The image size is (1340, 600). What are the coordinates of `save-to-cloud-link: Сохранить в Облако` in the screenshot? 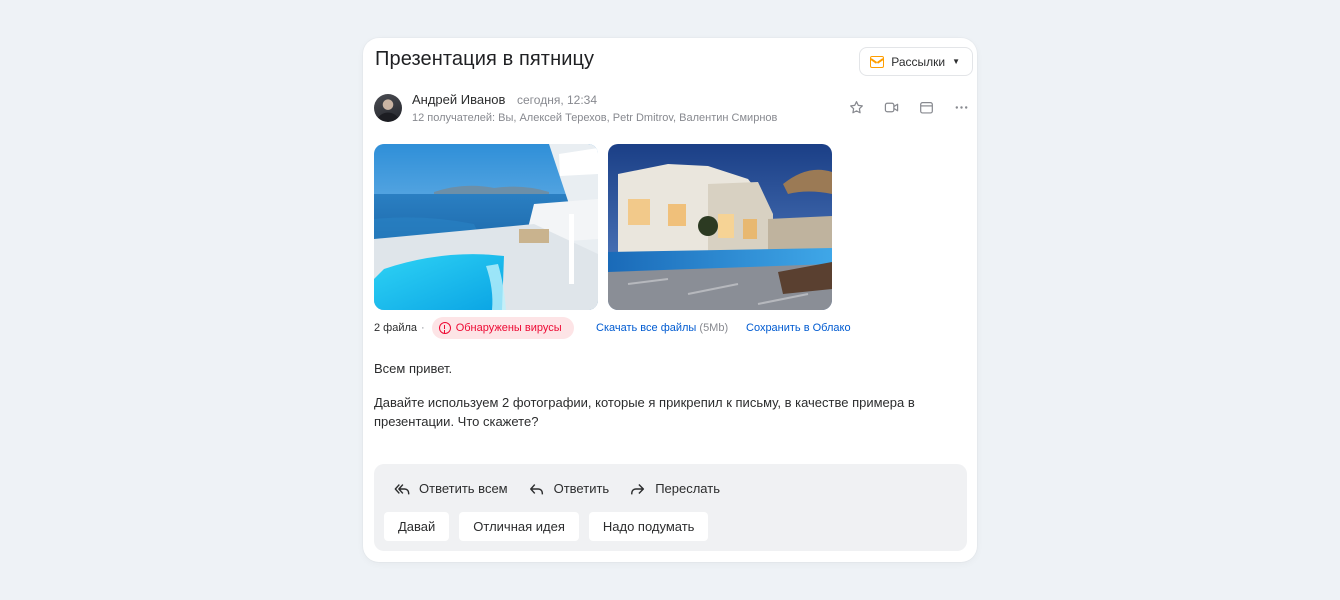 It's located at (798, 328).